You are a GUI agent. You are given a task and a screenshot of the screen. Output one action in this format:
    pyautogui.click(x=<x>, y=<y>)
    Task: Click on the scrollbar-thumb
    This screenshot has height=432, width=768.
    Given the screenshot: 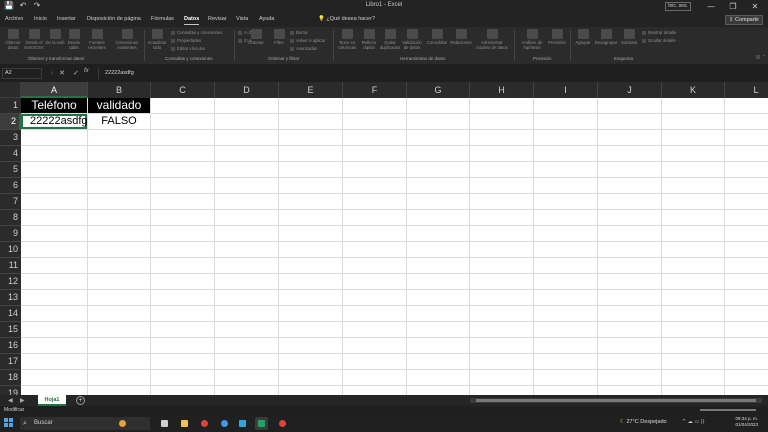 What is the action you would take?
    pyautogui.click(x=616, y=400)
    